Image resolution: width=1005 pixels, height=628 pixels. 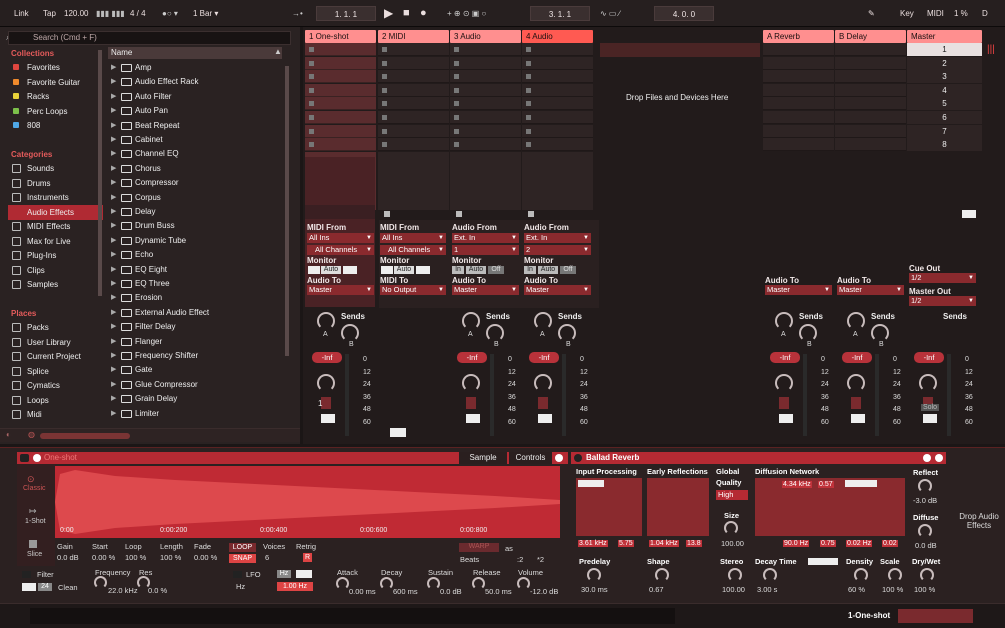 What do you see at coordinates (50, 400) in the screenshot?
I see `place-item: Loops` at bounding box center [50, 400].